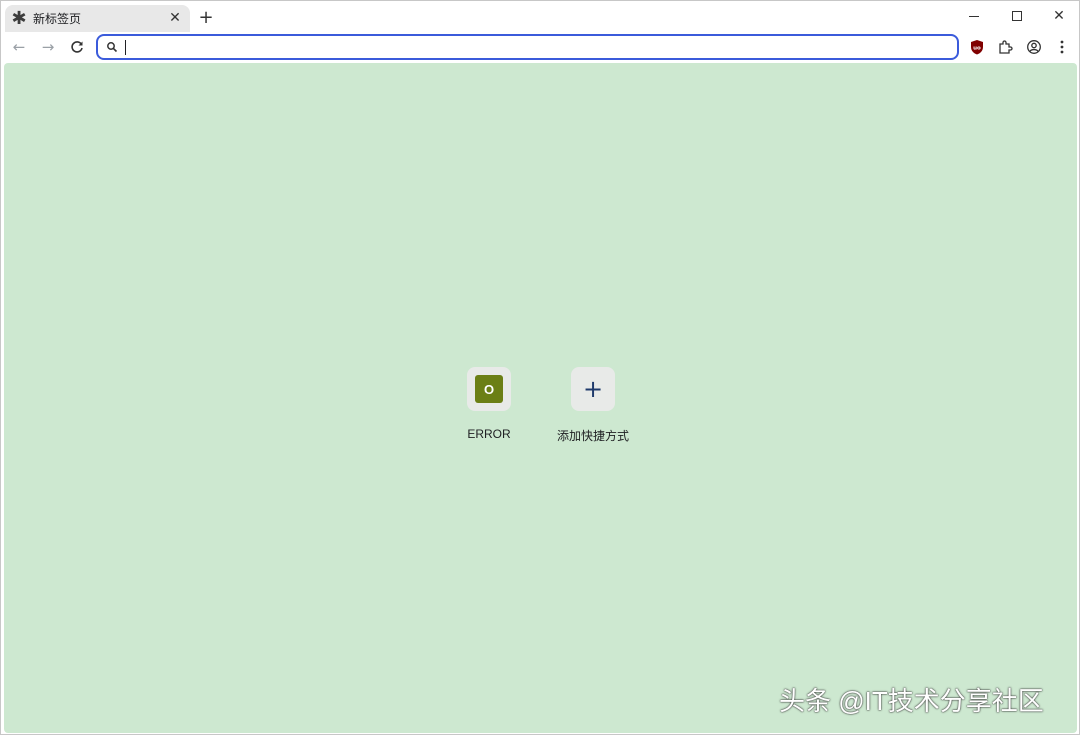 This screenshot has width=1080, height=735. Describe the element at coordinates (48, 47) in the screenshot. I see `forward-button: →` at that location.